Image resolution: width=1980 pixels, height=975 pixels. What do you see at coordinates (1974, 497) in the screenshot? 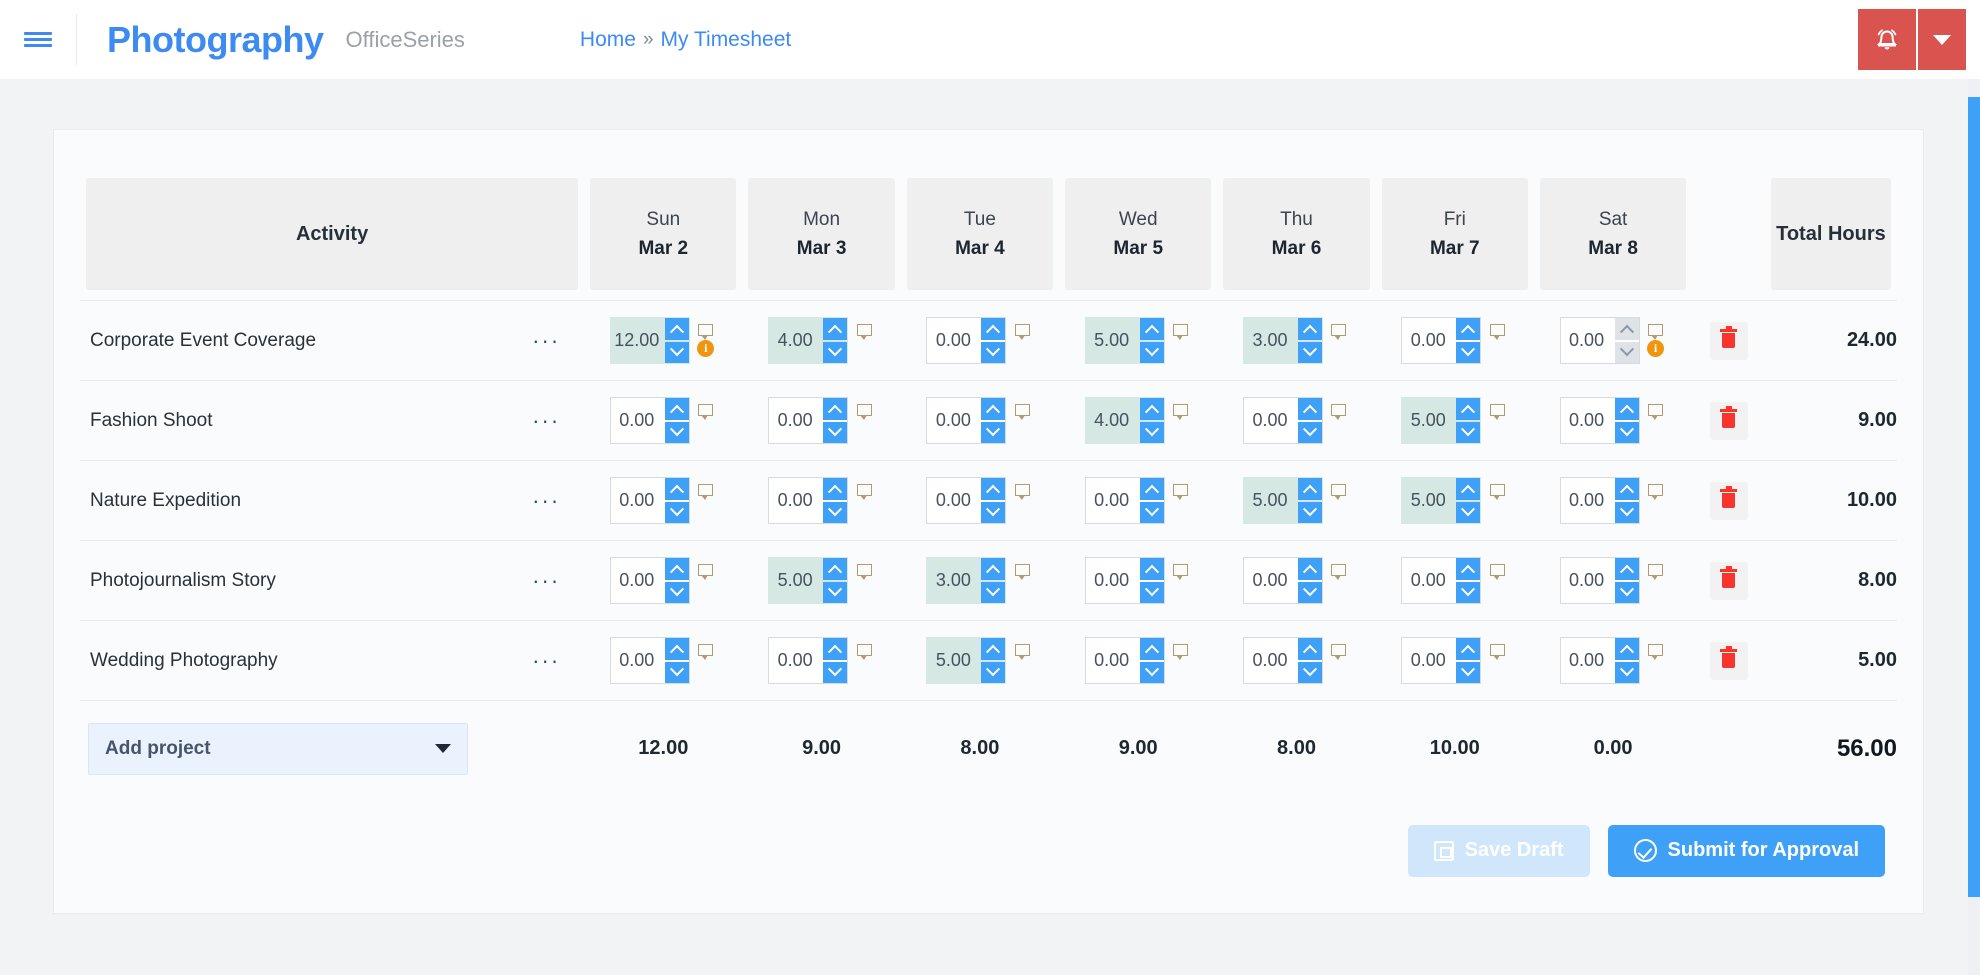
I see `scrollbar-thumb` at bounding box center [1974, 497].